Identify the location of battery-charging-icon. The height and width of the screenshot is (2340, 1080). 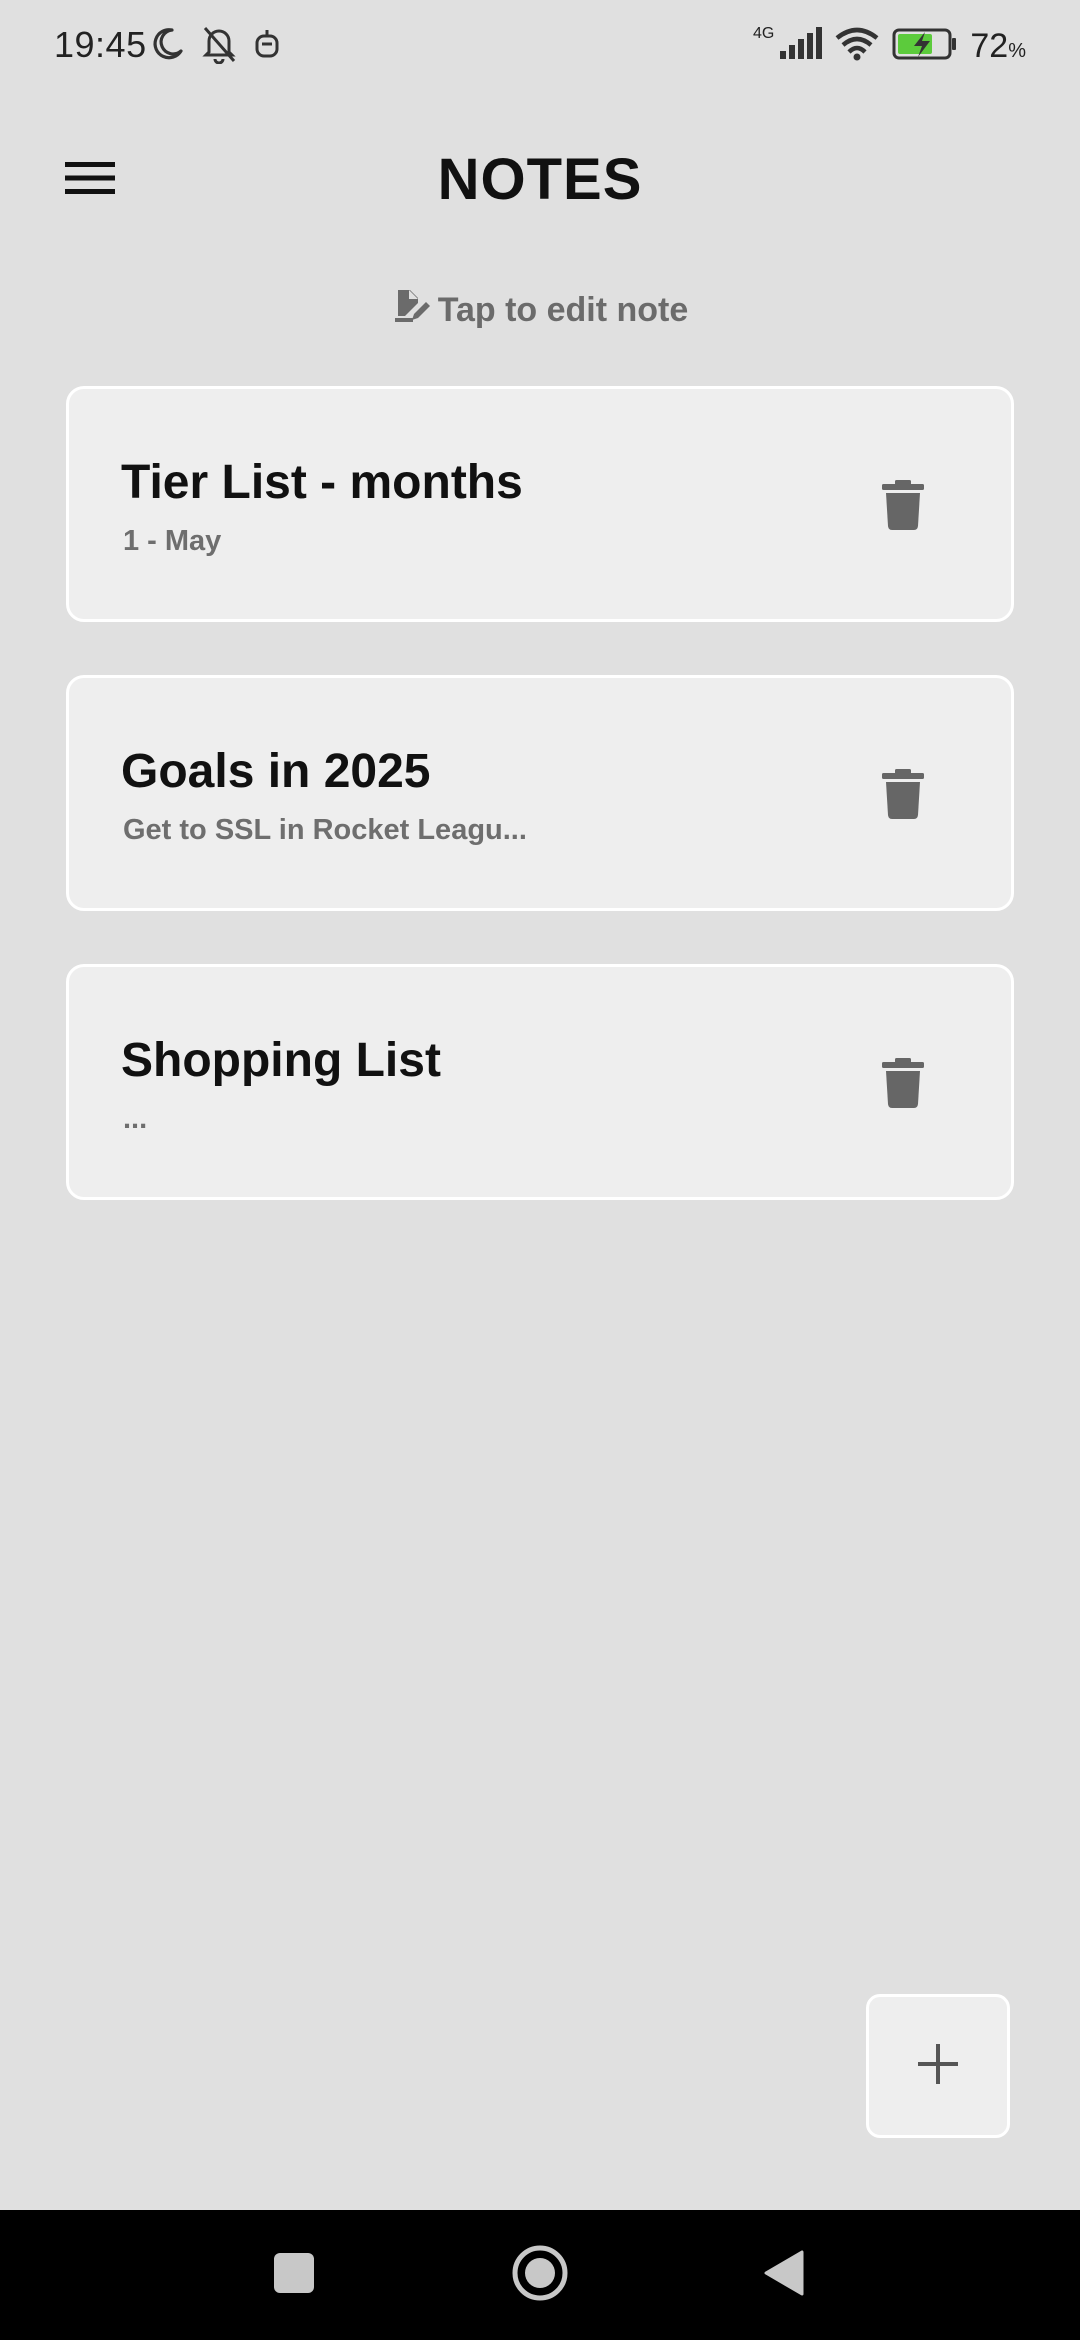
(925, 46).